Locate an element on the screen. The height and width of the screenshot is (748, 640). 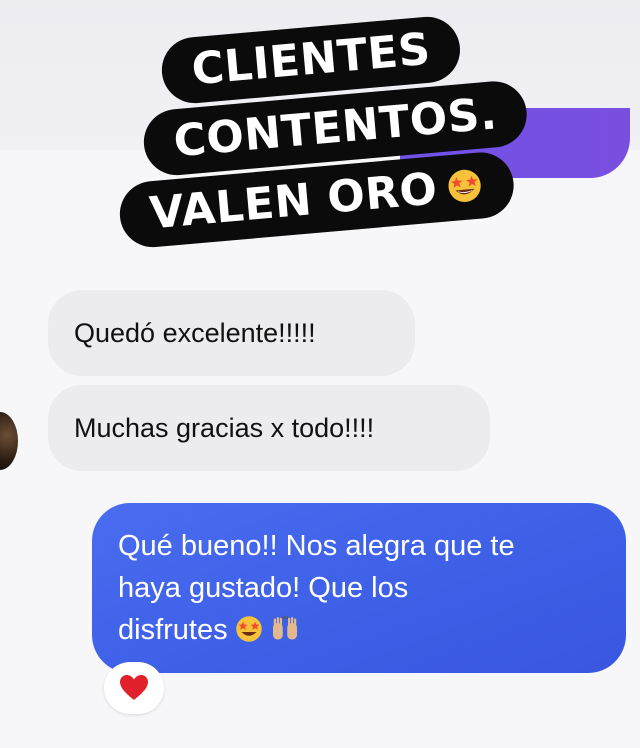
red-heart-icon is located at coordinates (134, 687).